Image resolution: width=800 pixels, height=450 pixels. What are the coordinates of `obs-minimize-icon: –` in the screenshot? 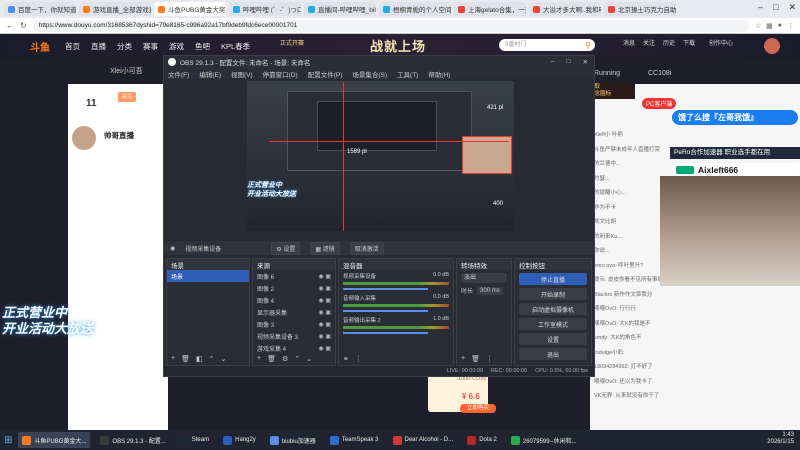 It's located at (553, 62).